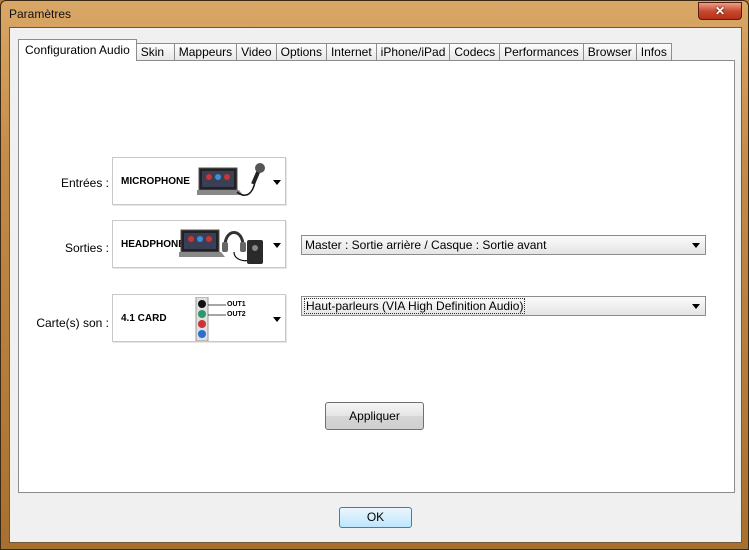 This screenshot has width=749, height=550. I want to click on tab-video: Video, so click(256, 52).